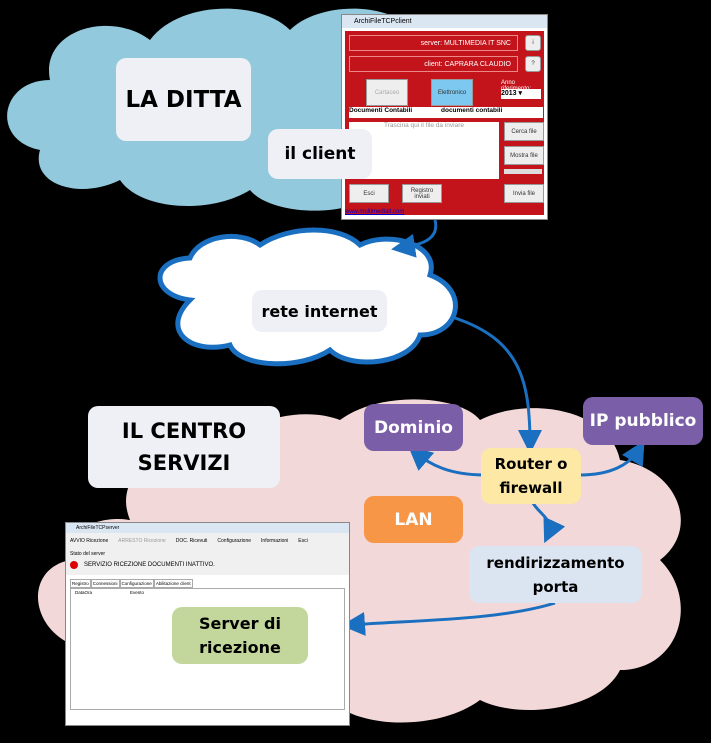  Describe the element at coordinates (413, 427) in the screenshot. I see `dominio-box: Dominio` at that location.